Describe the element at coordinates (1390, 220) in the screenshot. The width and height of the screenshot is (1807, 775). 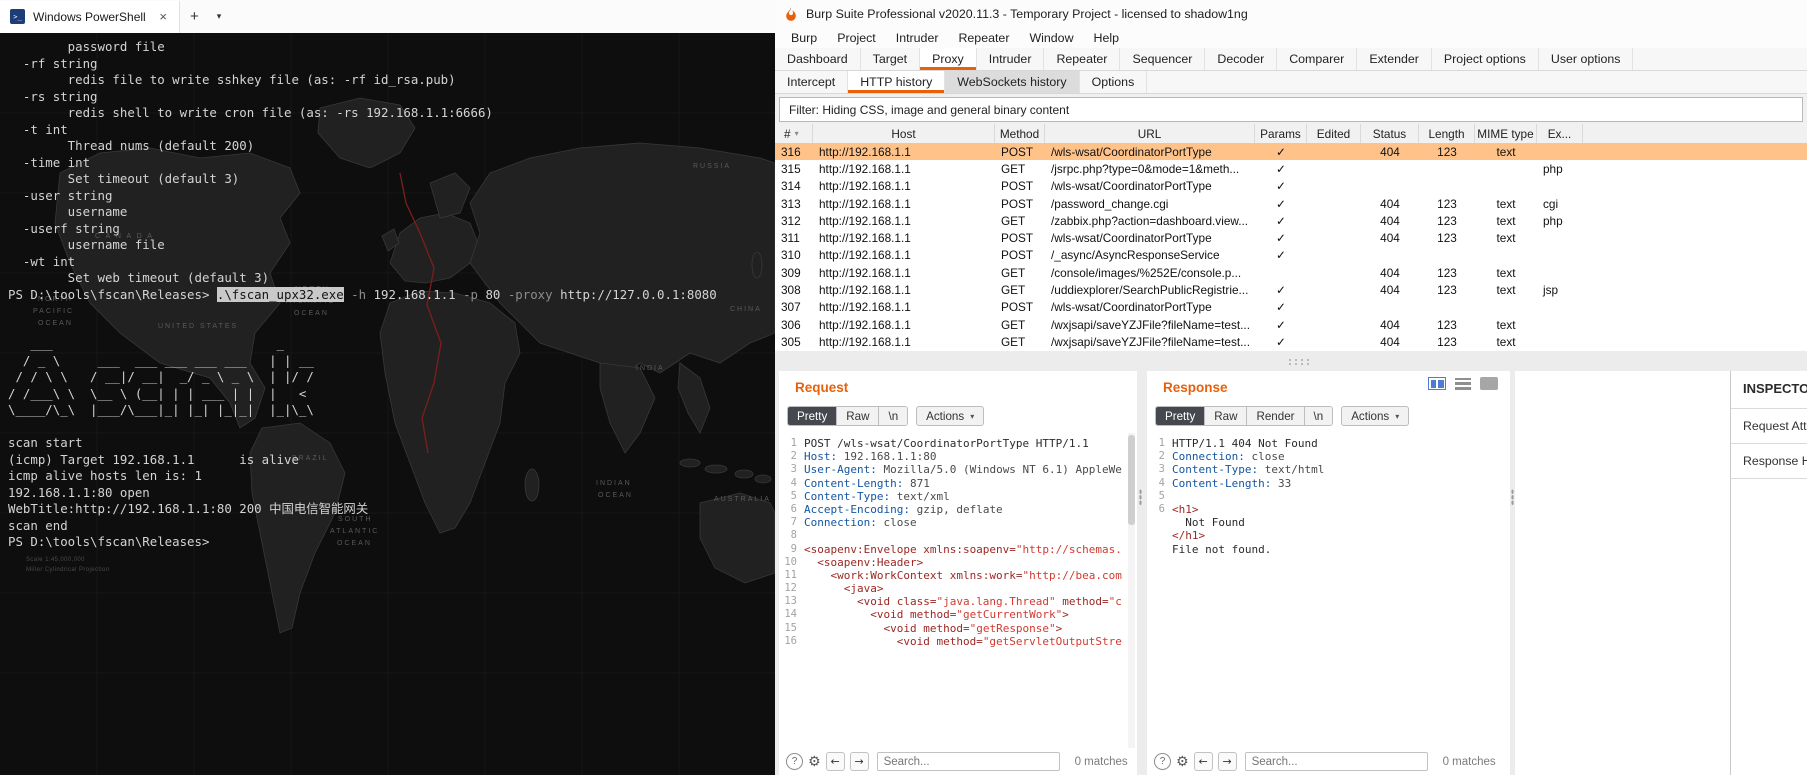
I see `cell-status: 404` at that location.